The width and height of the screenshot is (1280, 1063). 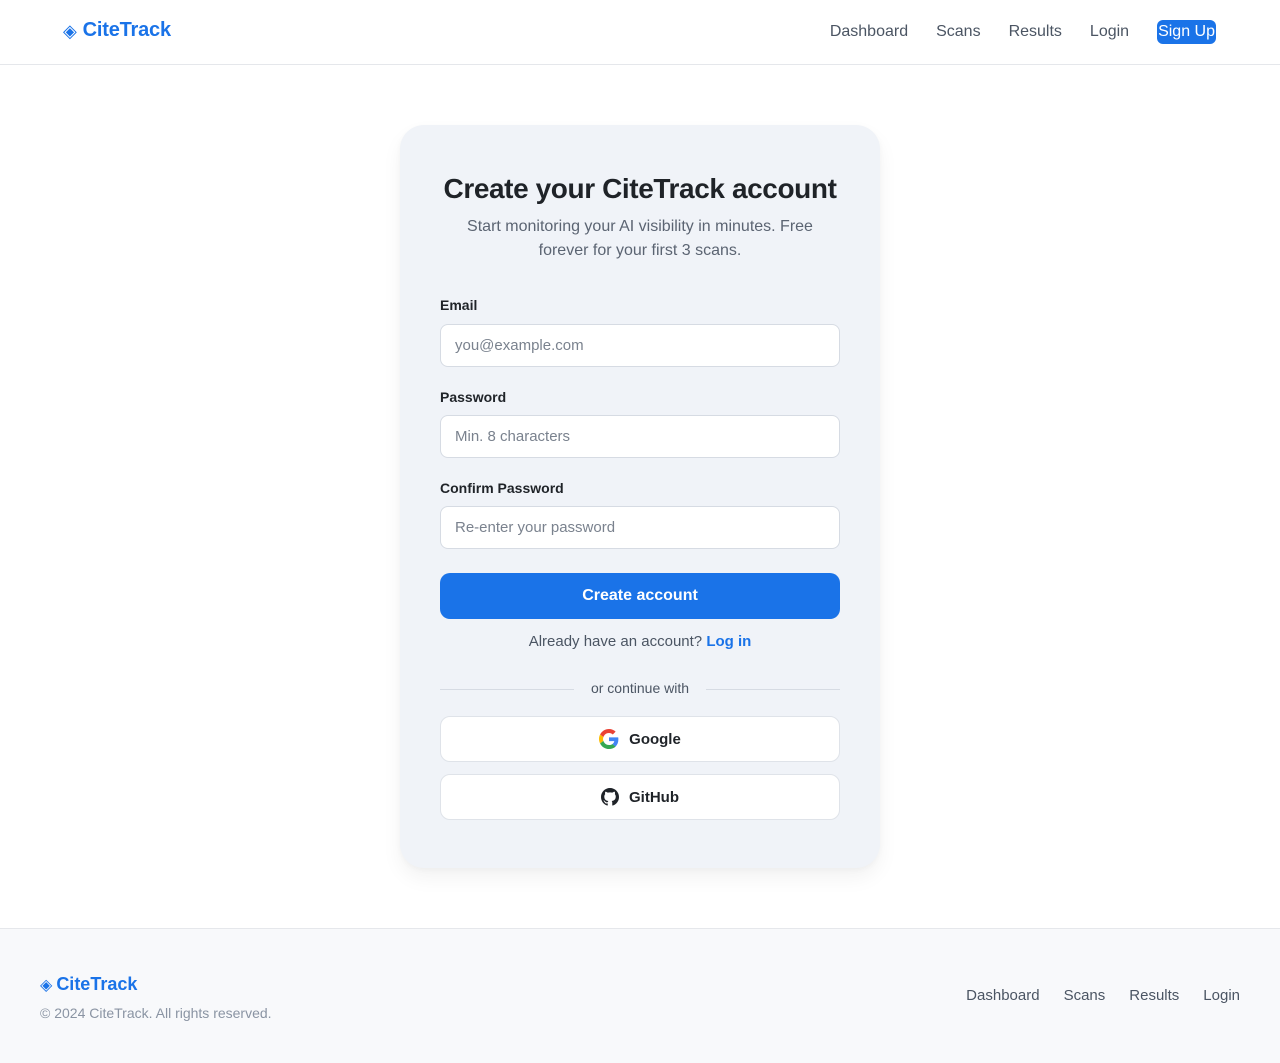 I want to click on main-nav: Dashboard Scans Results Login Sign Up, so click(x=1023, y=32).